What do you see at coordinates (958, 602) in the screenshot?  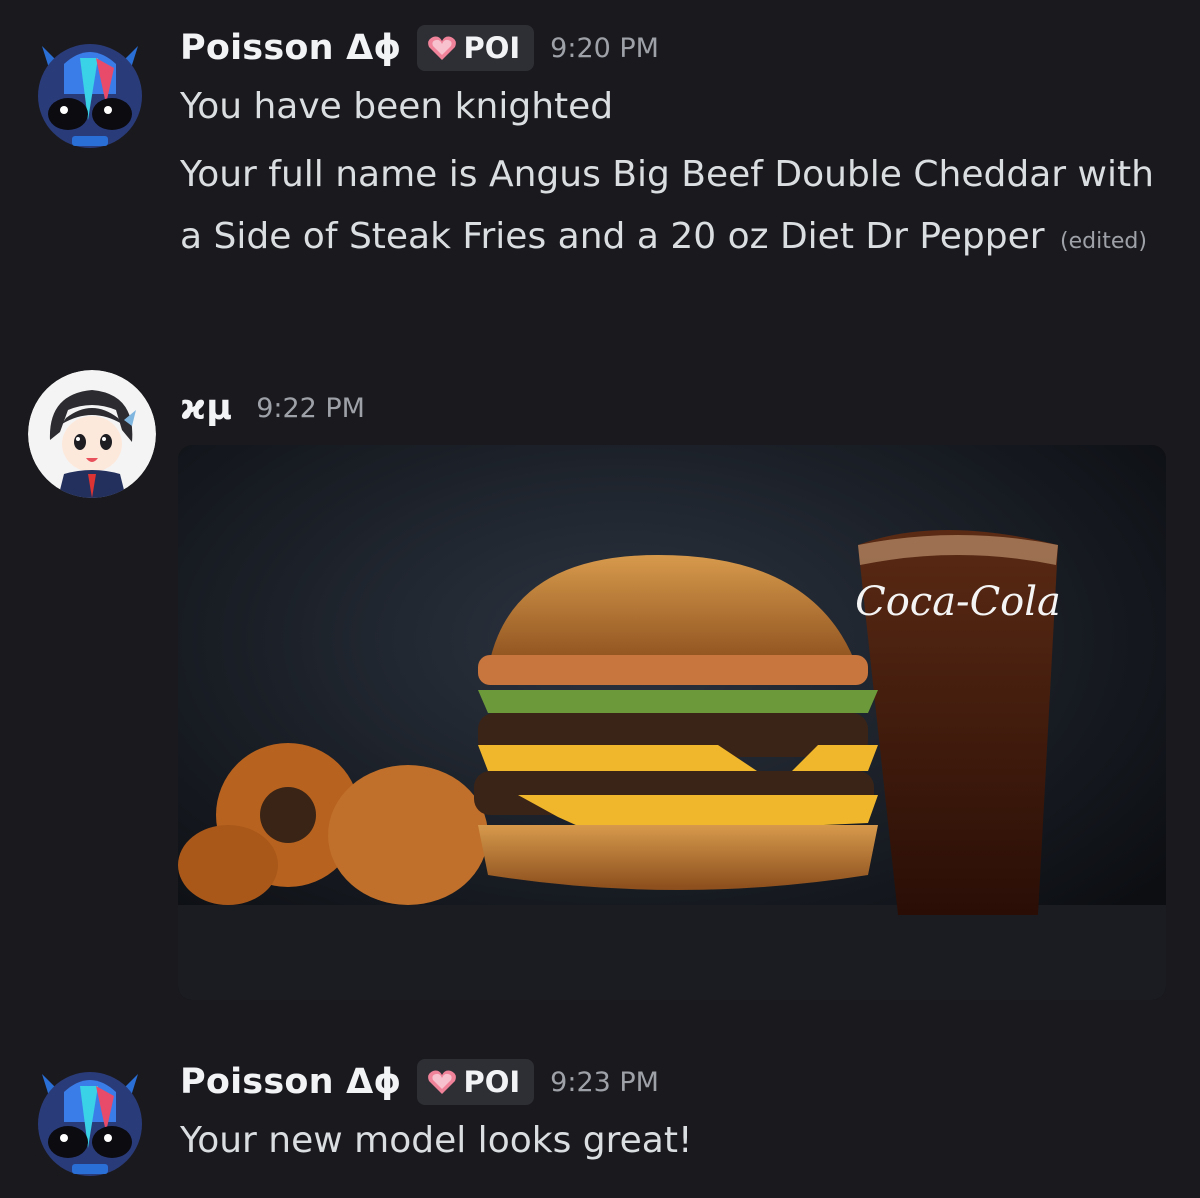 I see `cup-logo-text: Coca-Cola` at bounding box center [958, 602].